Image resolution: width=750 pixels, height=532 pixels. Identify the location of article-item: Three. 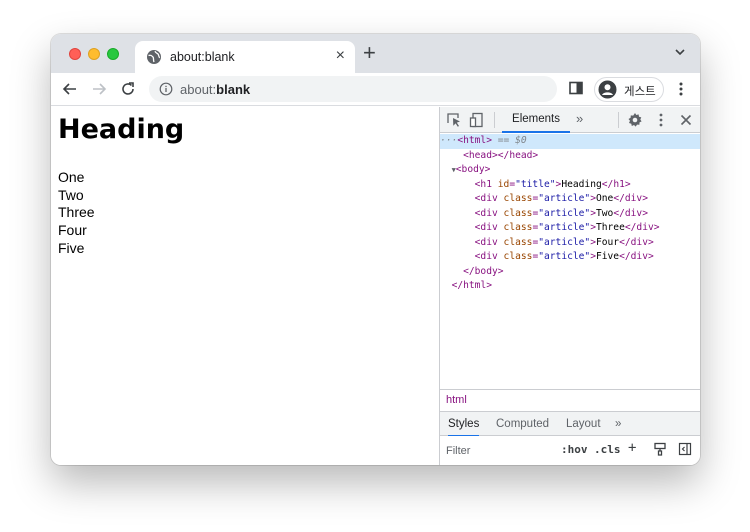
(76, 212).